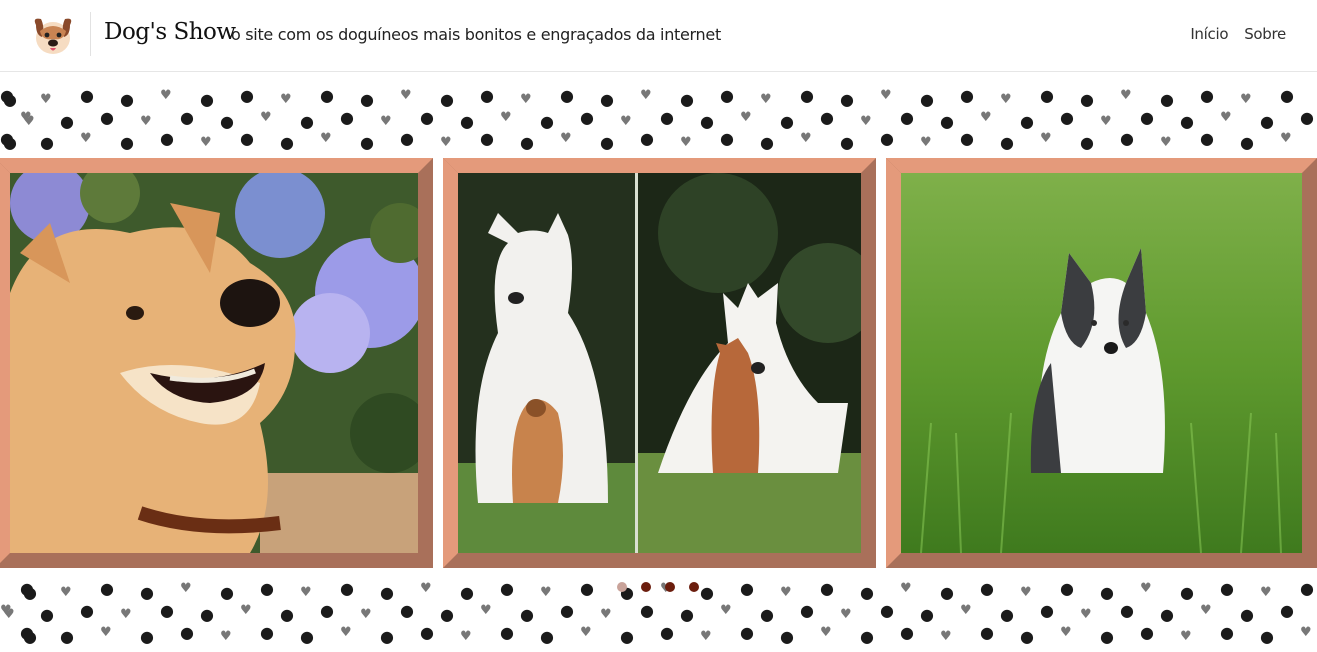 This screenshot has width=1317, height=652. What do you see at coordinates (1238, 34) in the screenshot?
I see `main-nav: Início Sobre` at bounding box center [1238, 34].